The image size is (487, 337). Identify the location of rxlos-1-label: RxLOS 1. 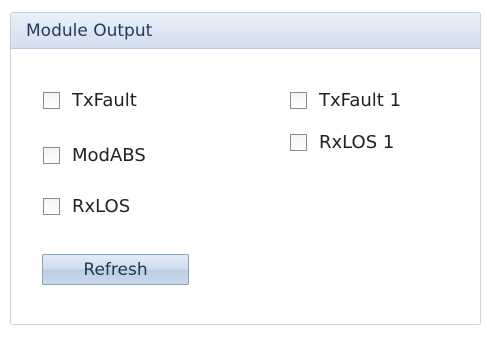
(357, 142).